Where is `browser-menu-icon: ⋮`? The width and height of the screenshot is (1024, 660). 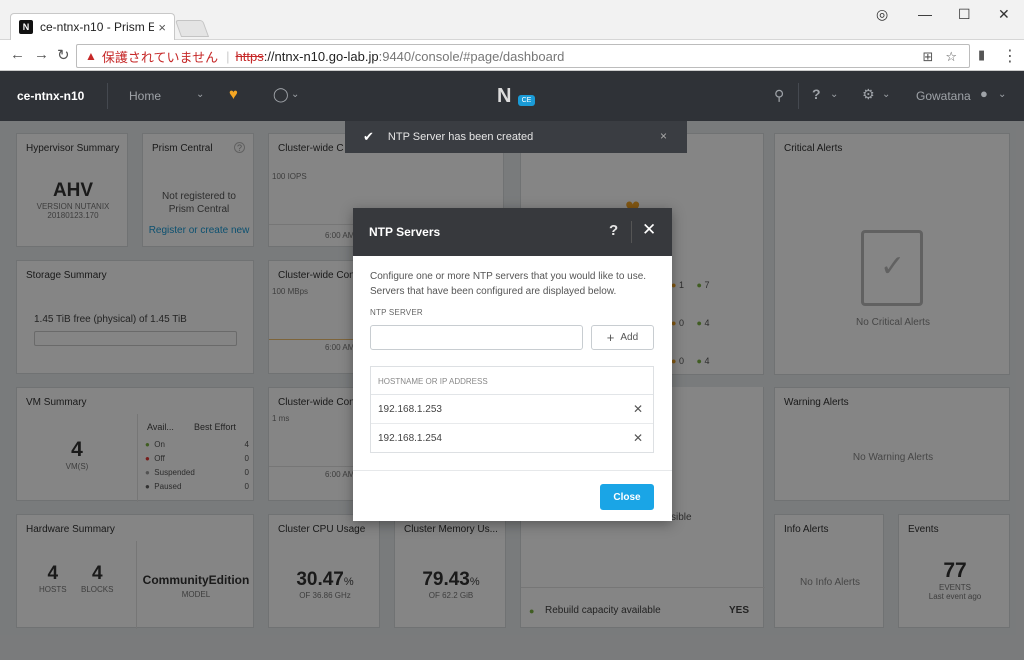
browser-menu-icon: ⋮ is located at coordinates (1010, 56).